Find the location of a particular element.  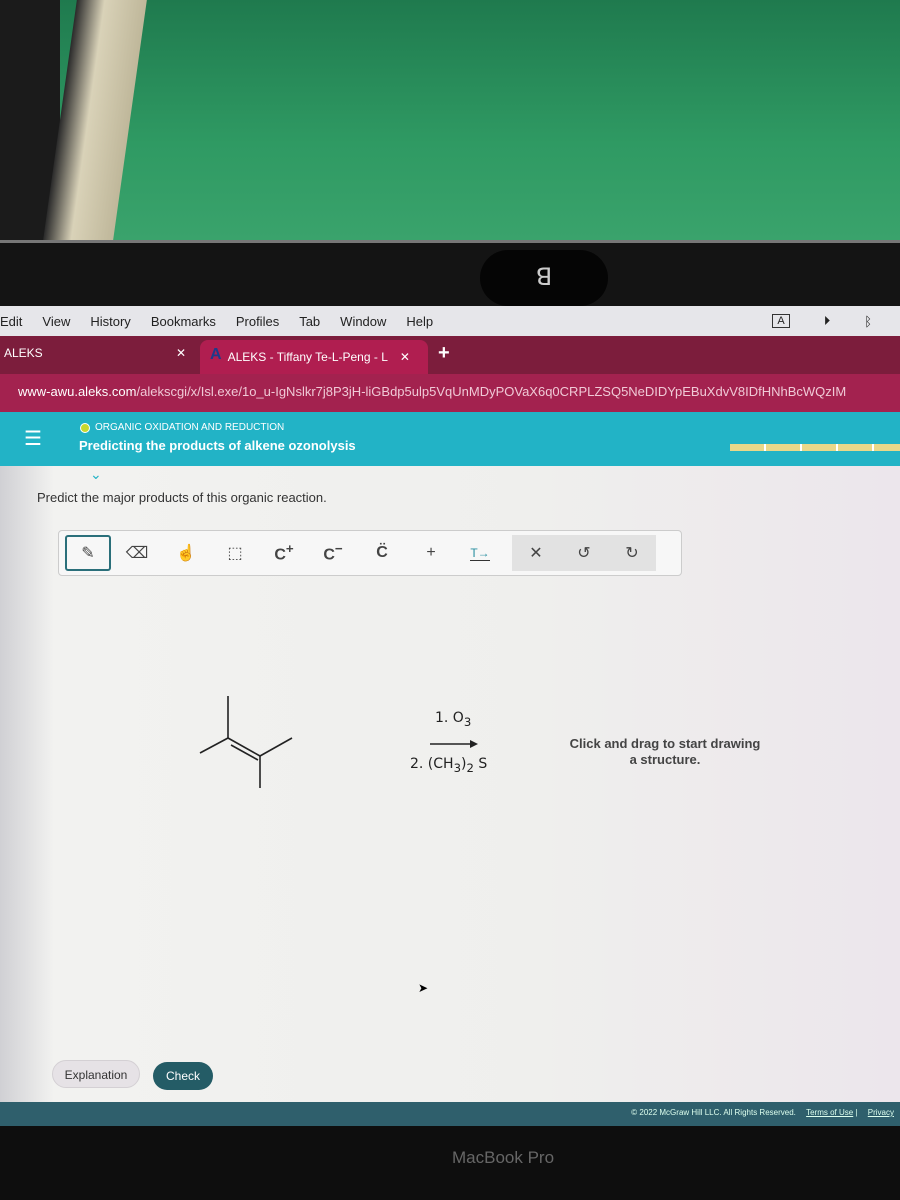

explanation-button: Explanation is located at coordinates (96, 1074).